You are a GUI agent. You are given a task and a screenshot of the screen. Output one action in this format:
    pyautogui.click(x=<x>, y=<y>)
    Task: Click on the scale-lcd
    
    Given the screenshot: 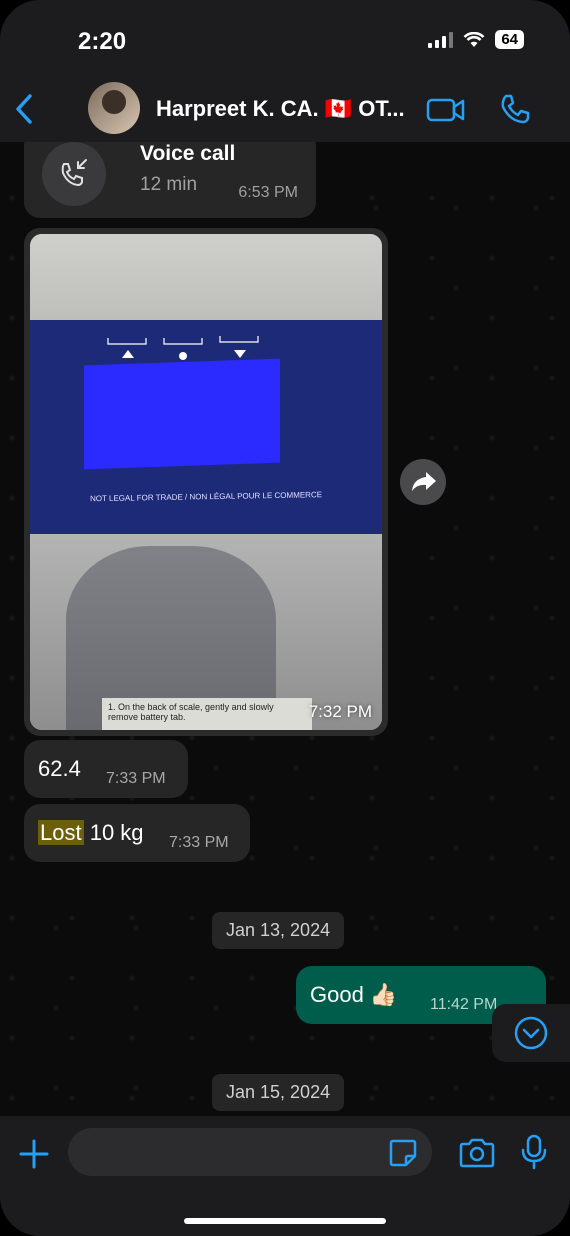 What is the action you would take?
    pyautogui.click(x=182, y=414)
    